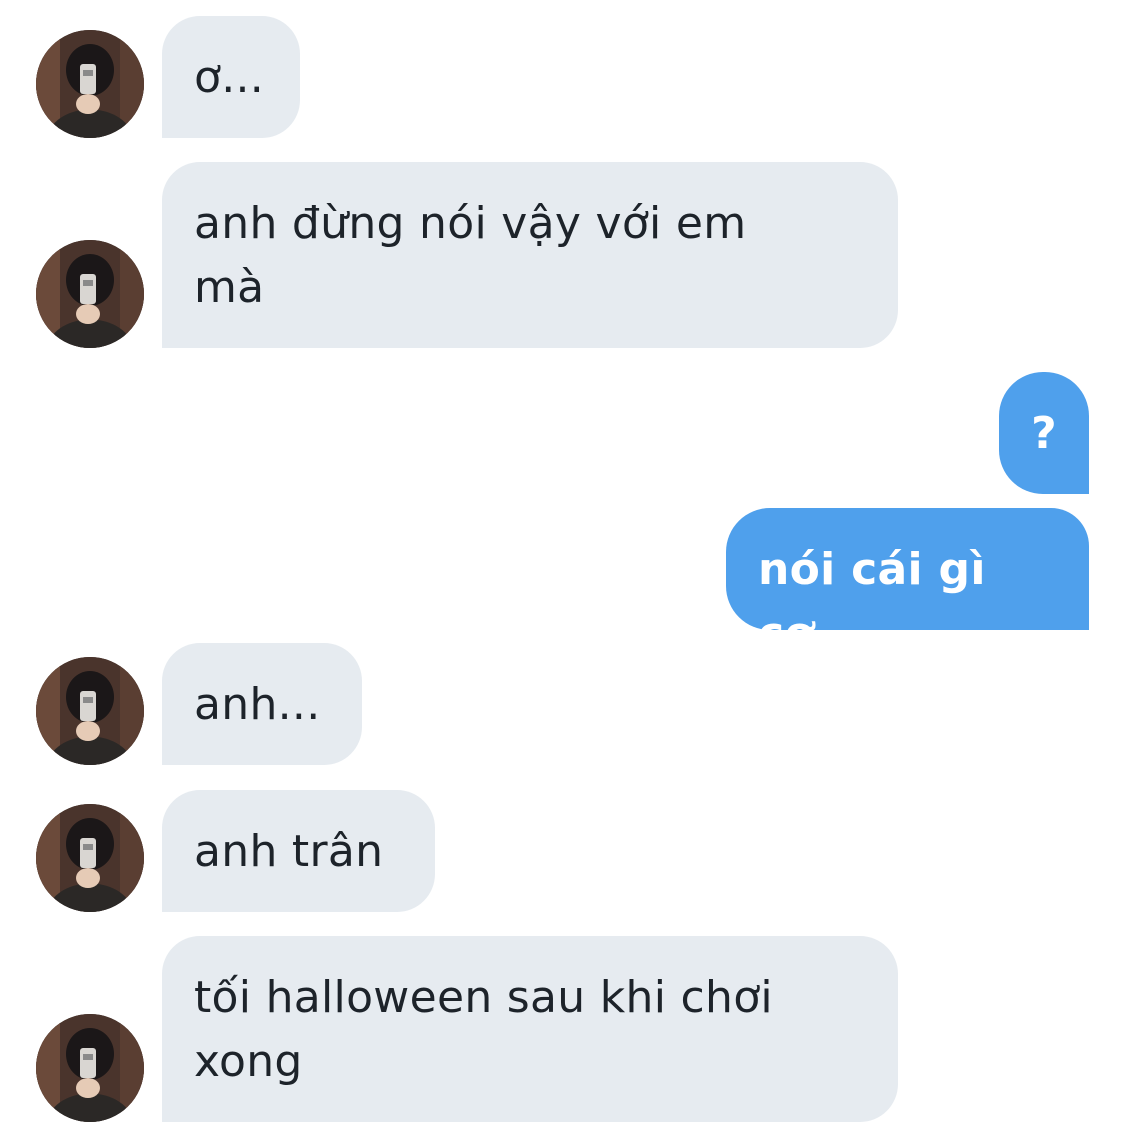 The width and height of the screenshot is (1122, 1135). I want to click on message-bubble-outgoing: ?, so click(1044, 433).